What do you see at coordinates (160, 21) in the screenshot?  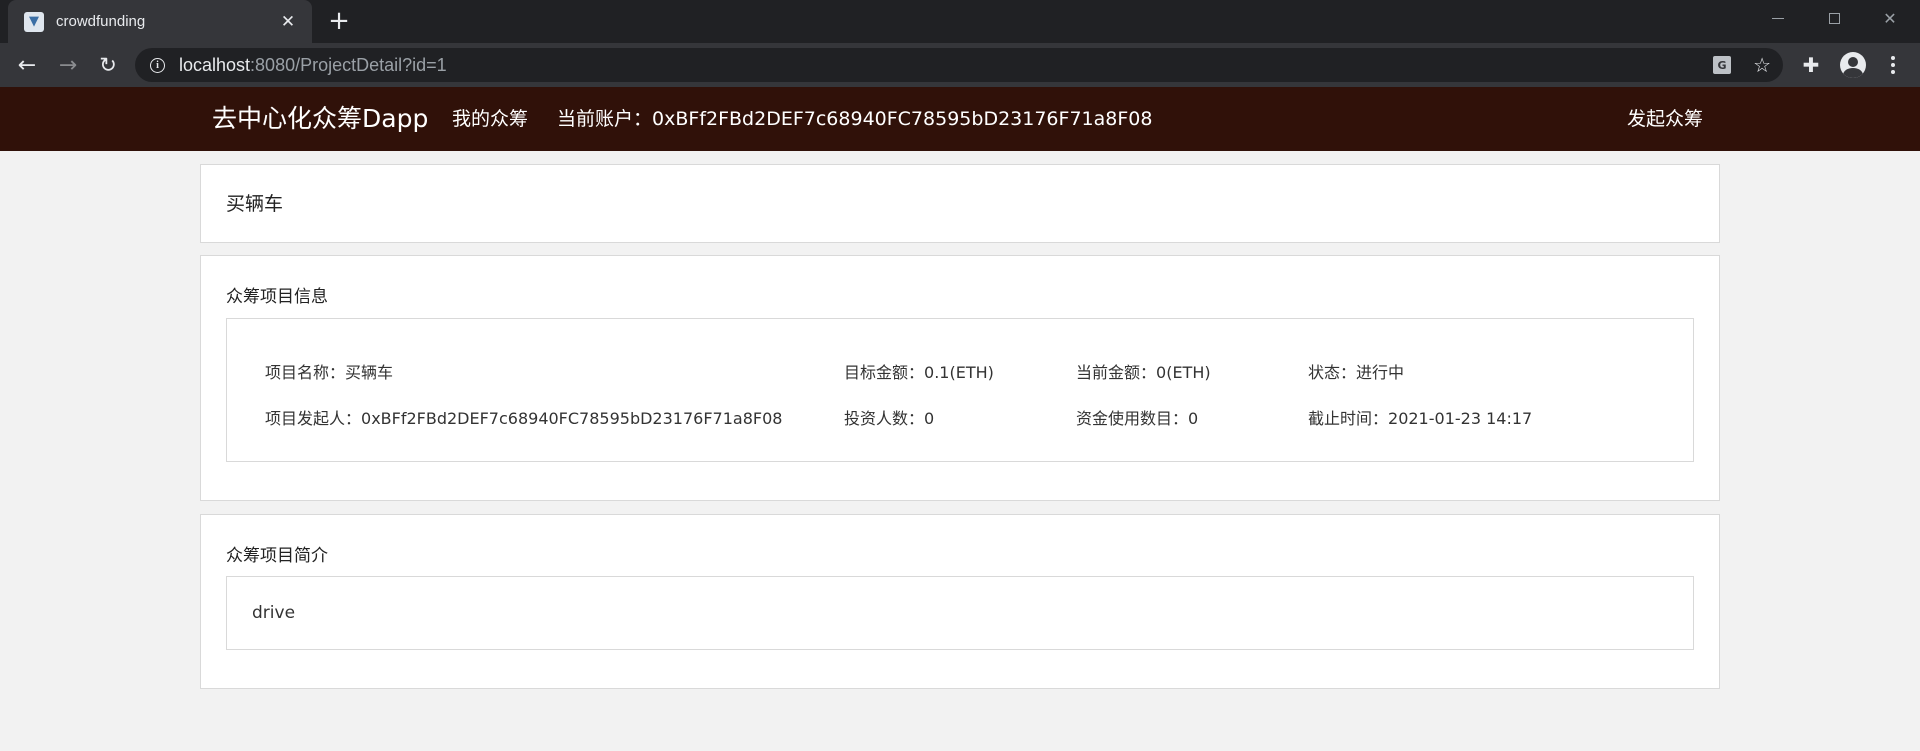 I see `browser-tab: ▼ crowdfunding ✕` at bounding box center [160, 21].